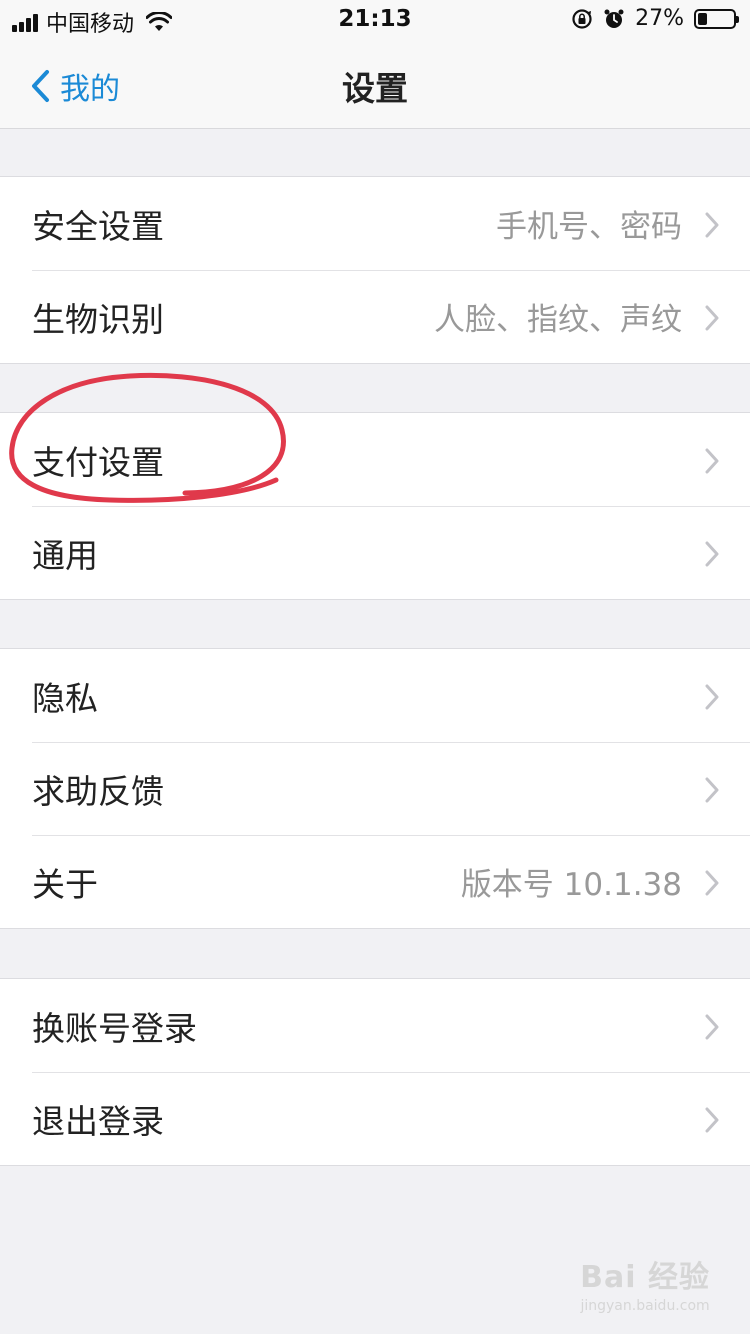 This screenshot has height=1334, width=750. I want to click on row-value: 版本号 10.1.38, so click(571, 885).